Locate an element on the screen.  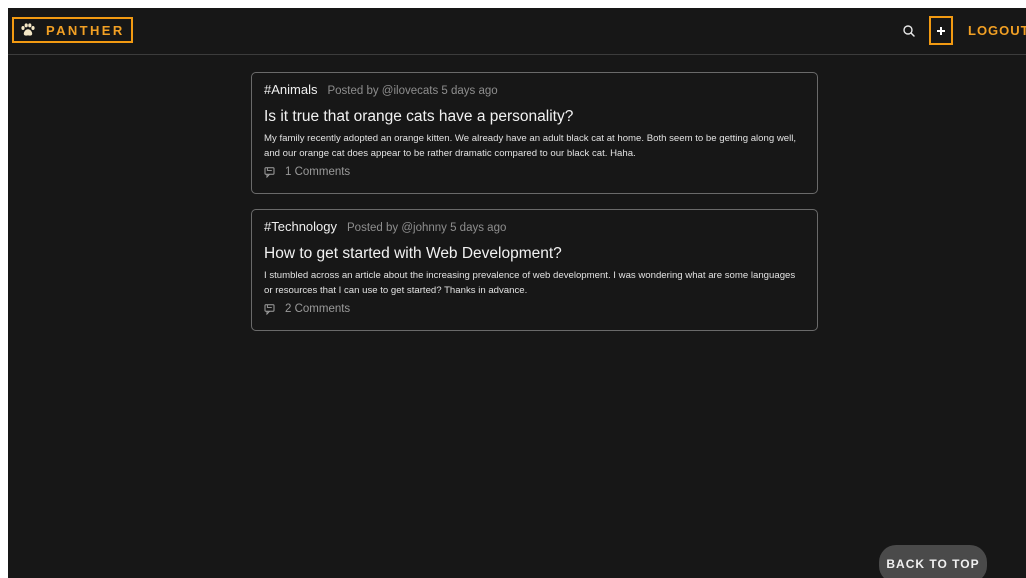
new-post-button is located at coordinates (941, 30).